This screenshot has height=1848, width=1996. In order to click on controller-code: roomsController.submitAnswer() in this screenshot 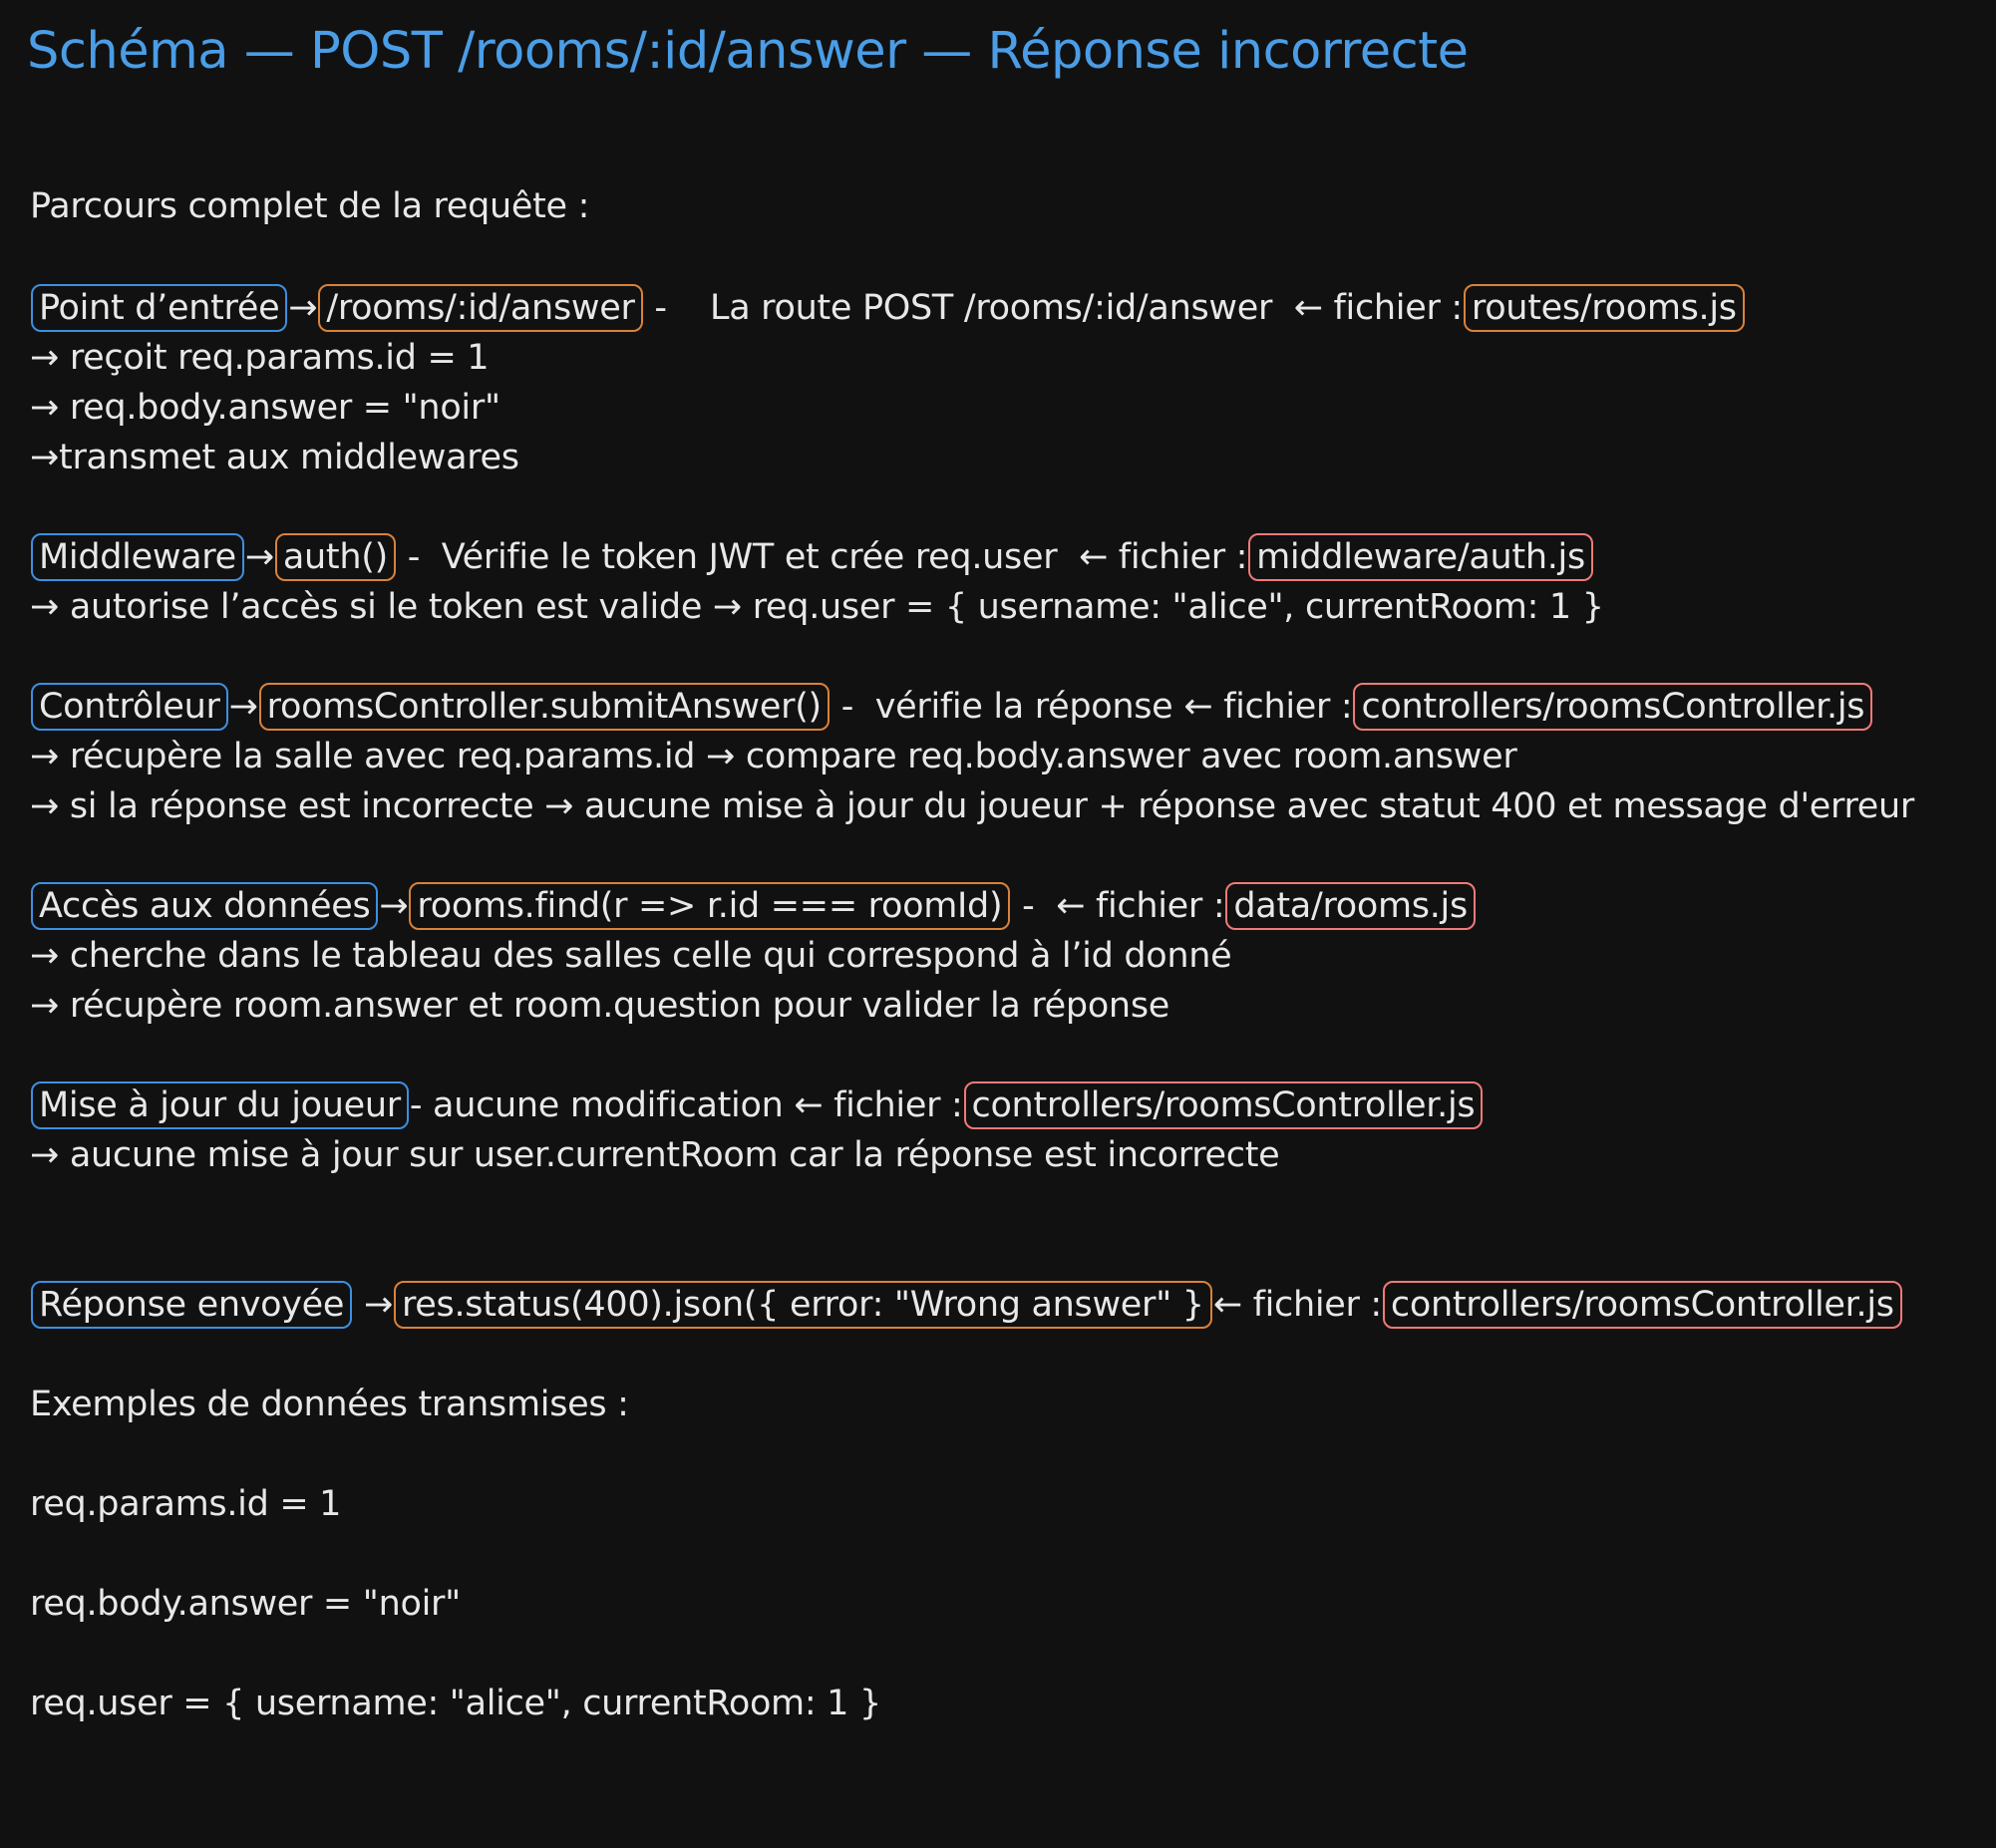, I will do `click(544, 707)`.